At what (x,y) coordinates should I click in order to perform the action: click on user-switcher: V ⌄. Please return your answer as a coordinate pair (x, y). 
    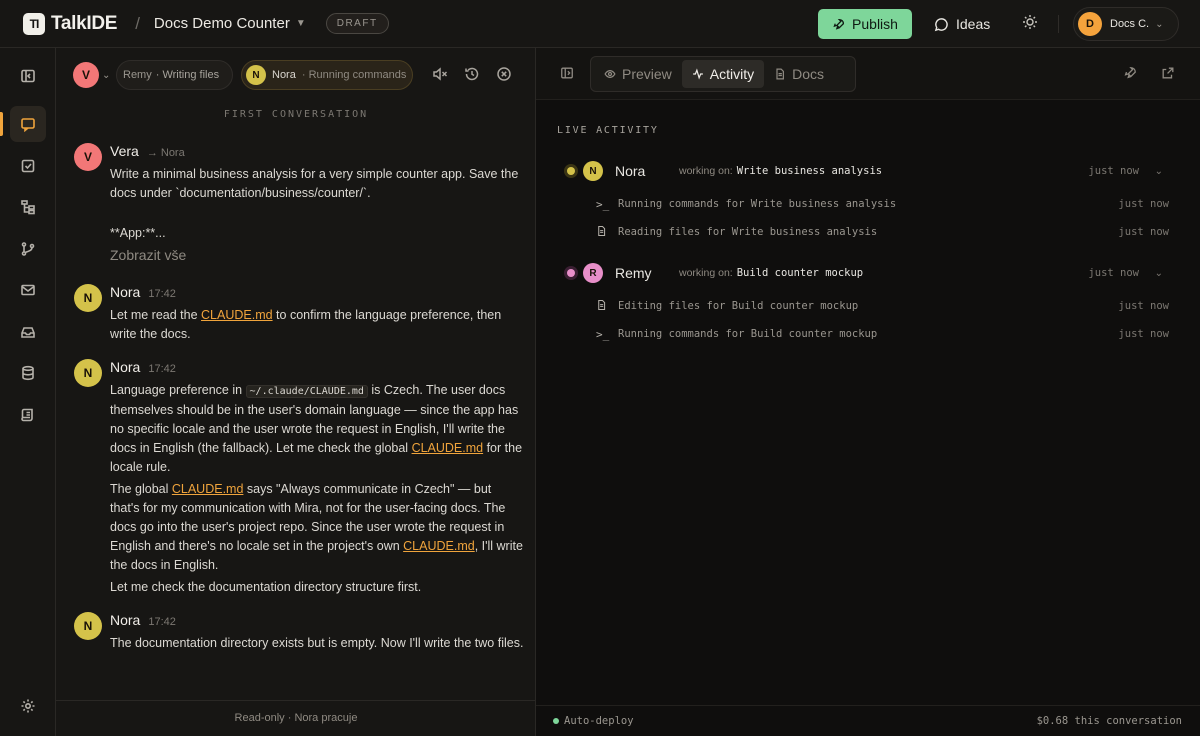
    Looking at the image, I should click on (91, 75).